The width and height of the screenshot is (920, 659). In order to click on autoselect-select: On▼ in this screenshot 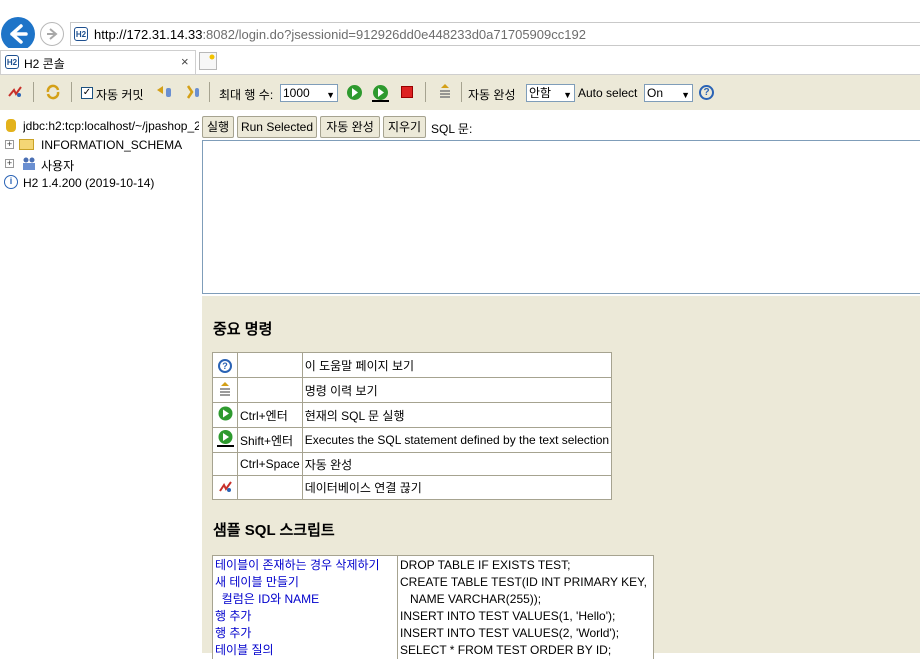, I will do `click(668, 93)`.